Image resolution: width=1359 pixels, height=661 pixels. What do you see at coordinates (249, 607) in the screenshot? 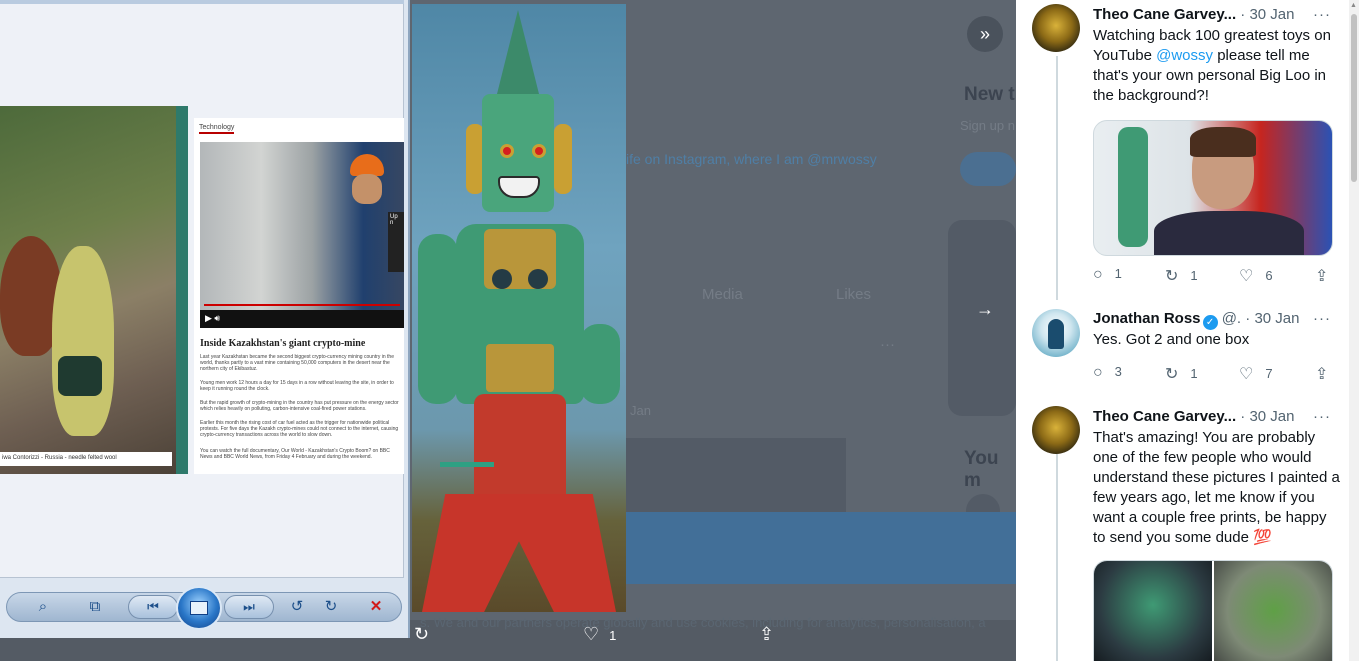
I see `next-image-button: ⏭` at bounding box center [249, 607].